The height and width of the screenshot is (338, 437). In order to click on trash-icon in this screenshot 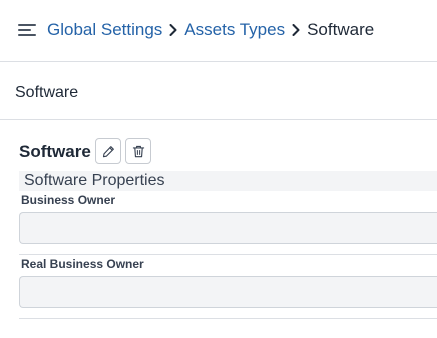, I will do `click(138, 151)`.